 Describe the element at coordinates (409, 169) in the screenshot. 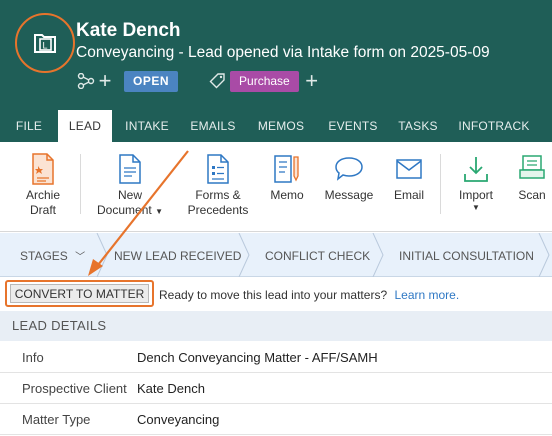

I see `email-icon` at that location.